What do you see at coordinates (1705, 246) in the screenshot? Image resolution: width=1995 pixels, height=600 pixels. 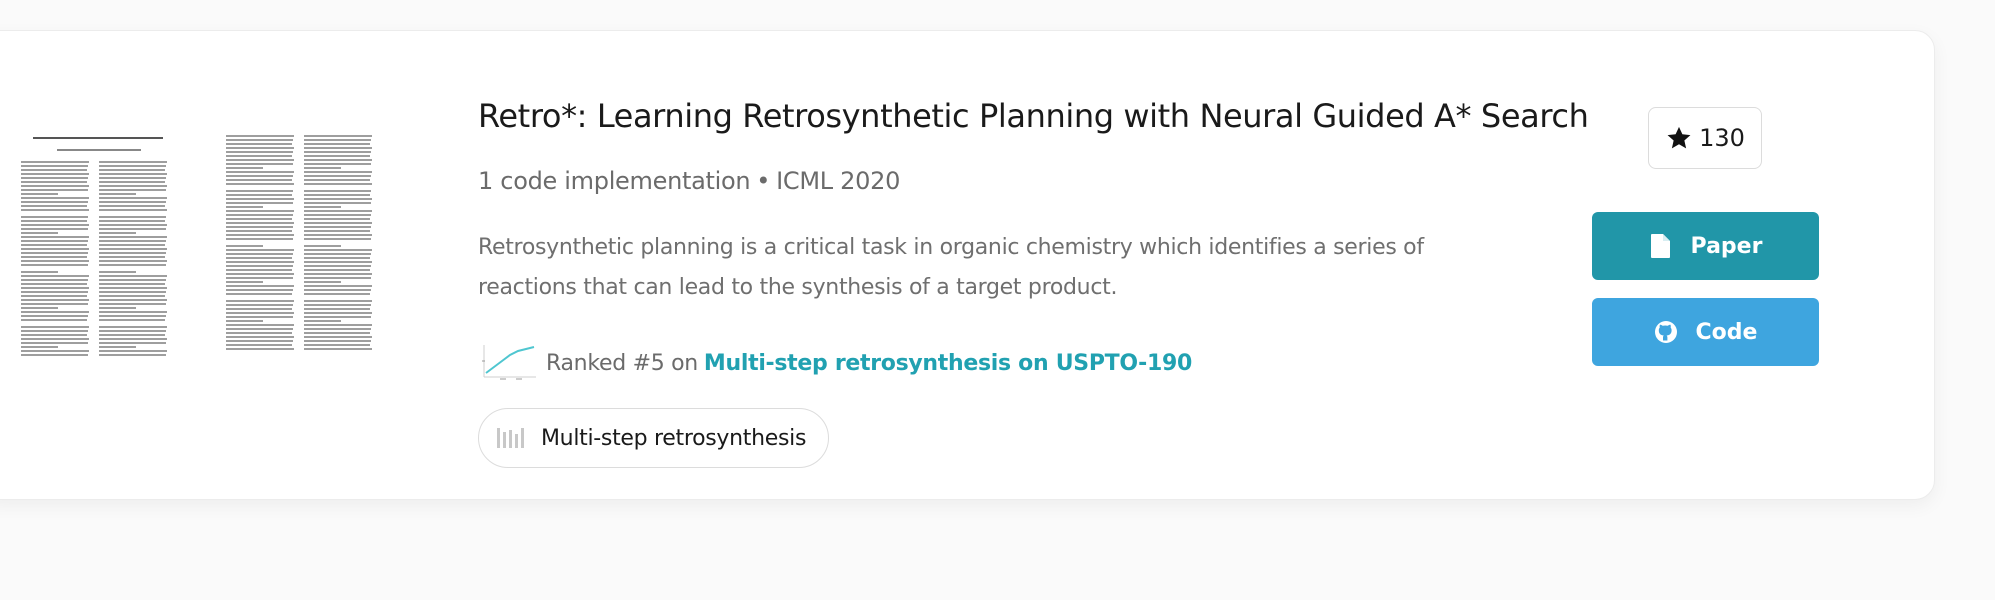 I see `paper-button: Paper` at bounding box center [1705, 246].